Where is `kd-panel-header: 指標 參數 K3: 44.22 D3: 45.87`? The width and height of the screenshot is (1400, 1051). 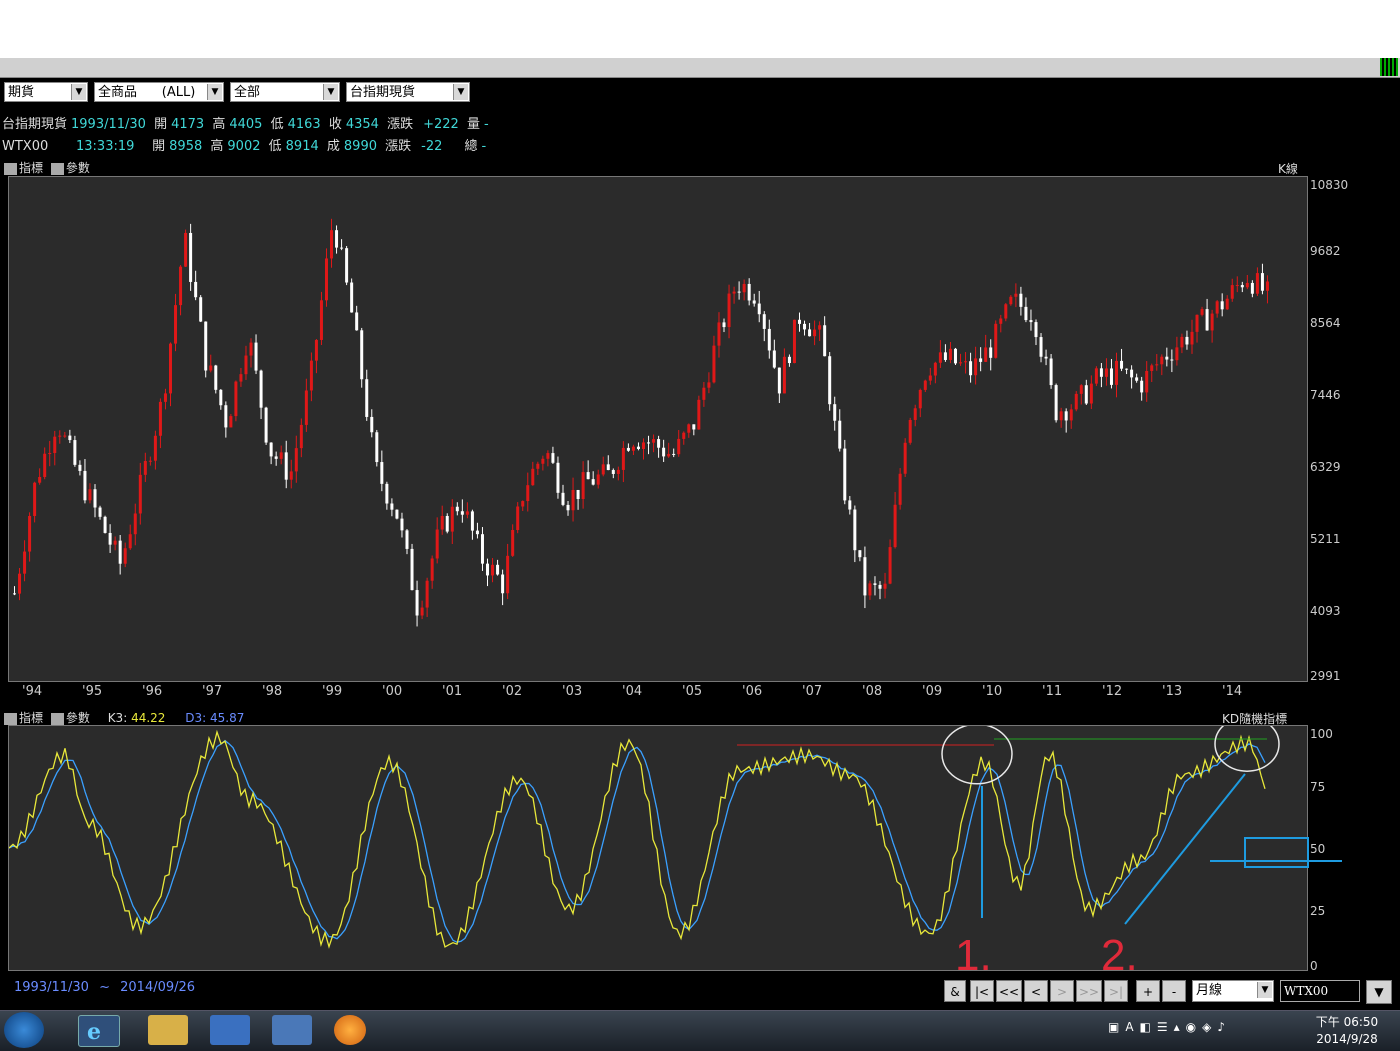 kd-panel-header: 指標 參數 K3: 44.22 D3: 45.87 is located at coordinates (124, 717).